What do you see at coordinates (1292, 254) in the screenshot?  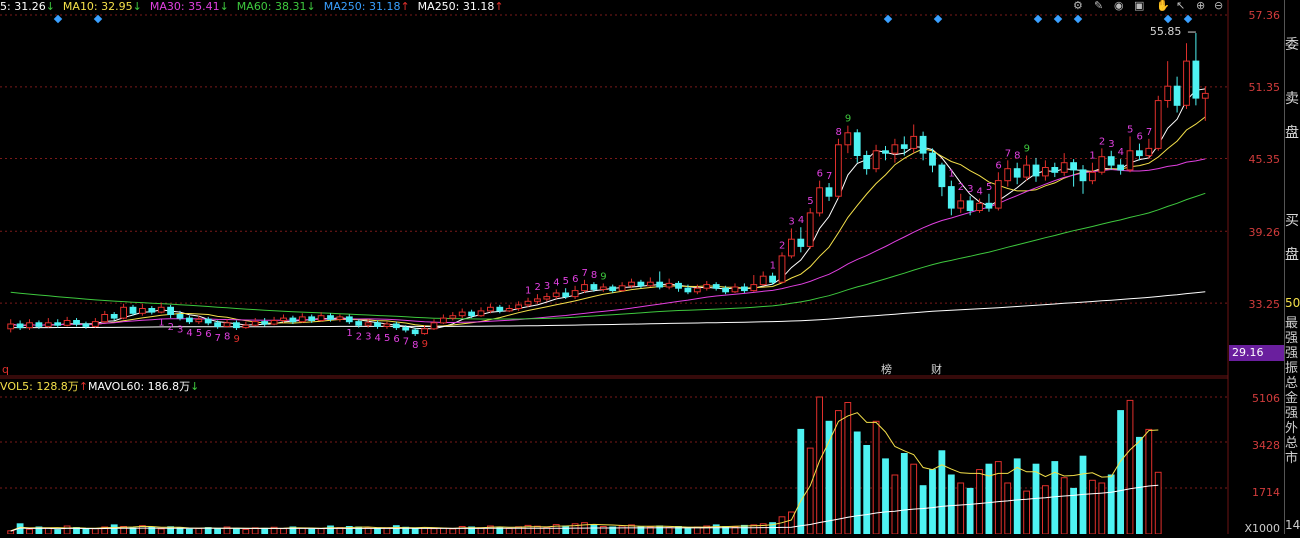 I see `side-buy-pan-label: 盘` at bounding box center [1292, 254].